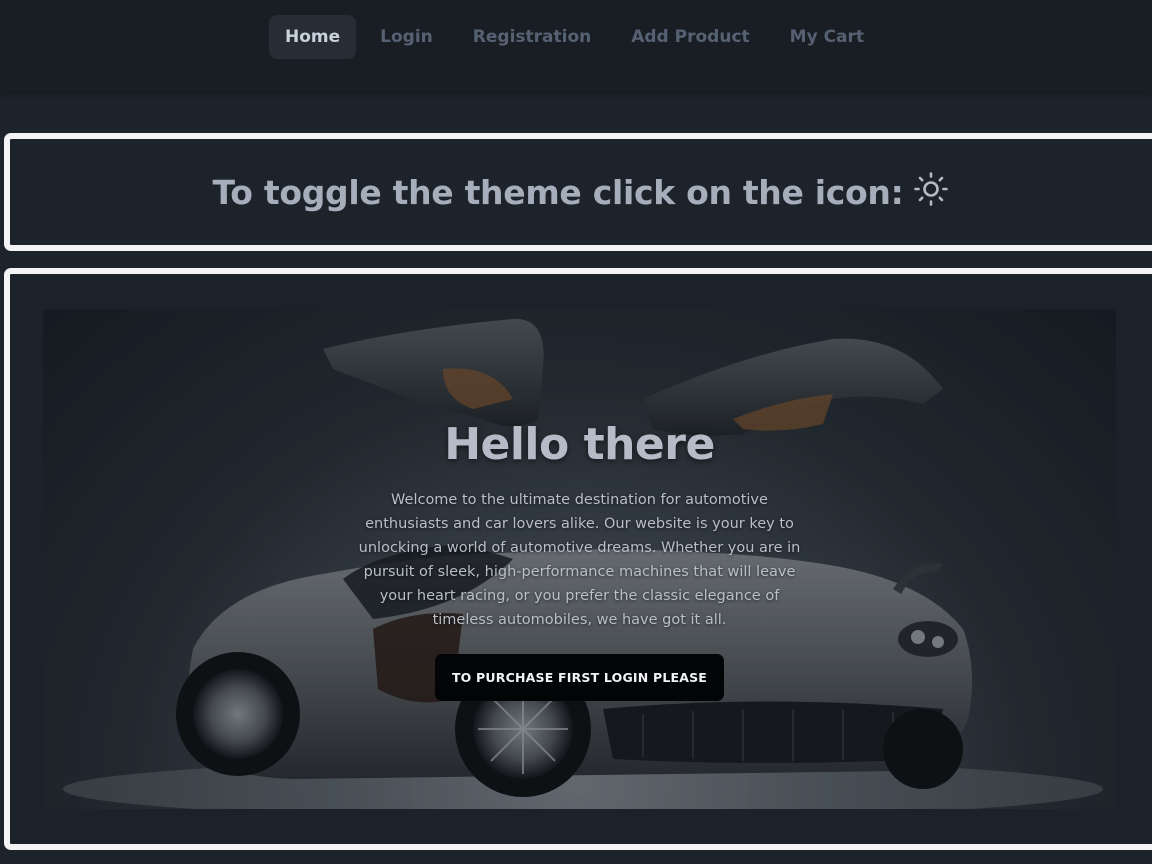 Image resolution: width=1152 pixels, height=864 pixels. What do you see at coordinates (579, 444) in the screenshot?
I see `hero-title: Hello there` at bounding box center [579, 444].